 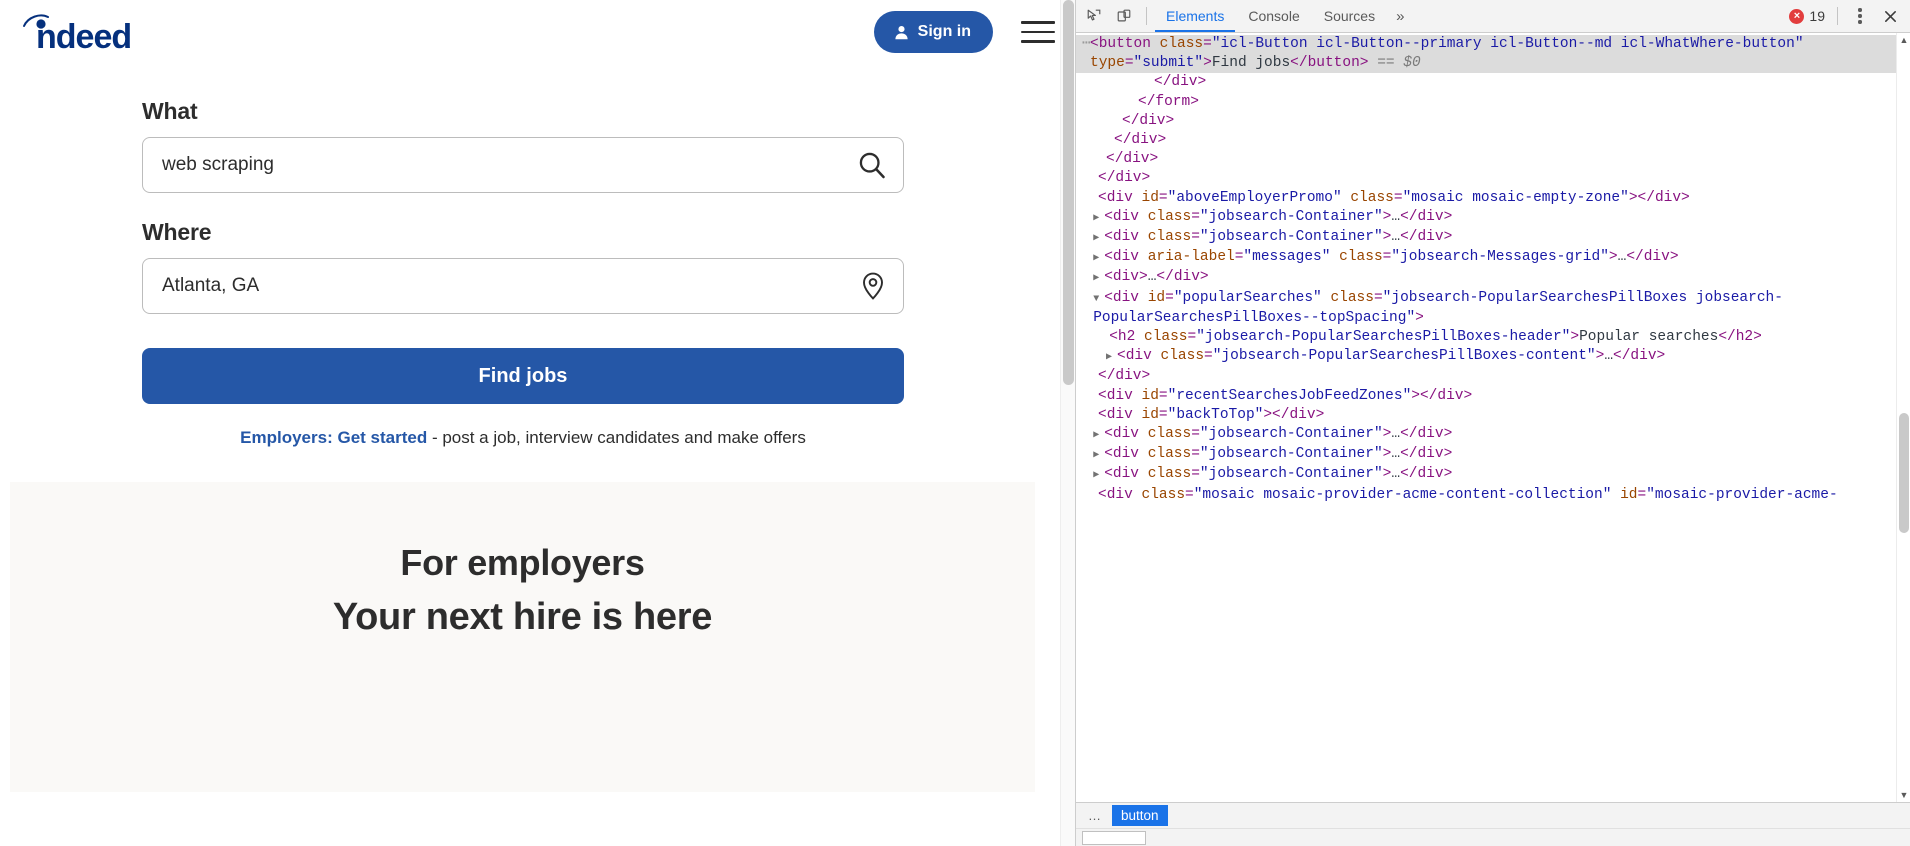 What do you see at coordinates (1493, 16) in the screenshot?
I see `devtools-toolbar: Elements Console Sources » × 19` at bounding box center [1493, 16].